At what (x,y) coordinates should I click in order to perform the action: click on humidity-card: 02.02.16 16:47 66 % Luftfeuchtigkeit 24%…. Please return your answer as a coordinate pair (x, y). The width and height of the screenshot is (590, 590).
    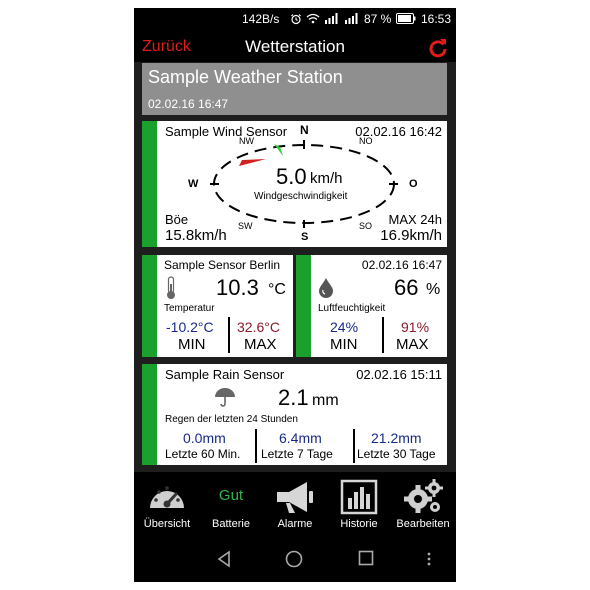
    Looking at the image, I should click on (371, 306).